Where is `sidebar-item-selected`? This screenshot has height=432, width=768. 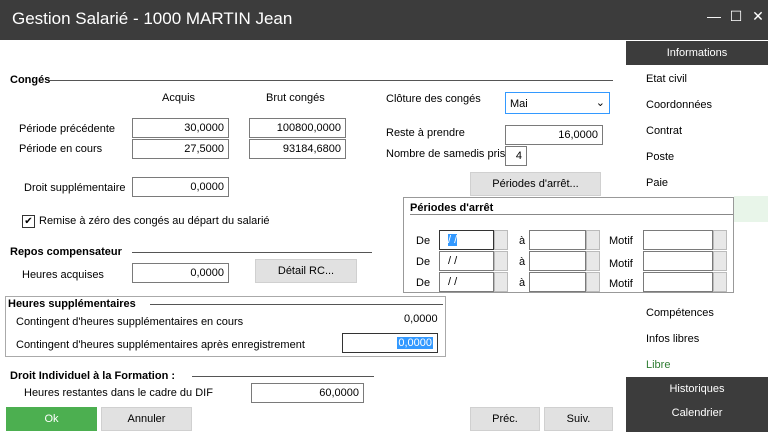
sidebar-item-selected is located at coordinates (751, 209).